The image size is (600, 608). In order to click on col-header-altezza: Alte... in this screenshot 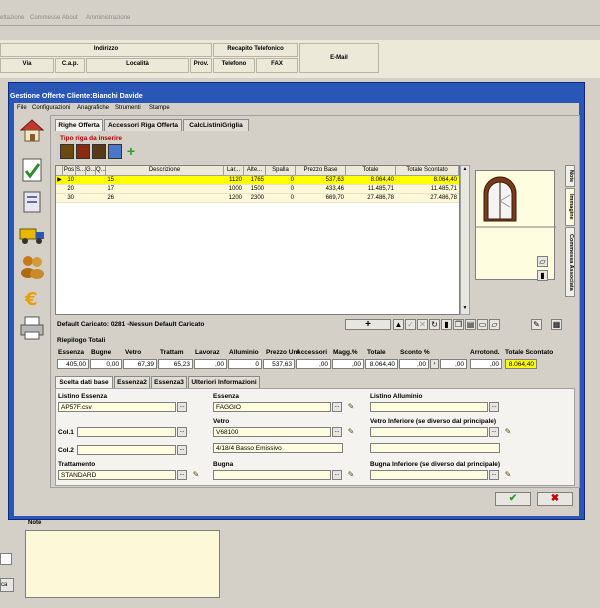, I will do `click(255, 171)`.